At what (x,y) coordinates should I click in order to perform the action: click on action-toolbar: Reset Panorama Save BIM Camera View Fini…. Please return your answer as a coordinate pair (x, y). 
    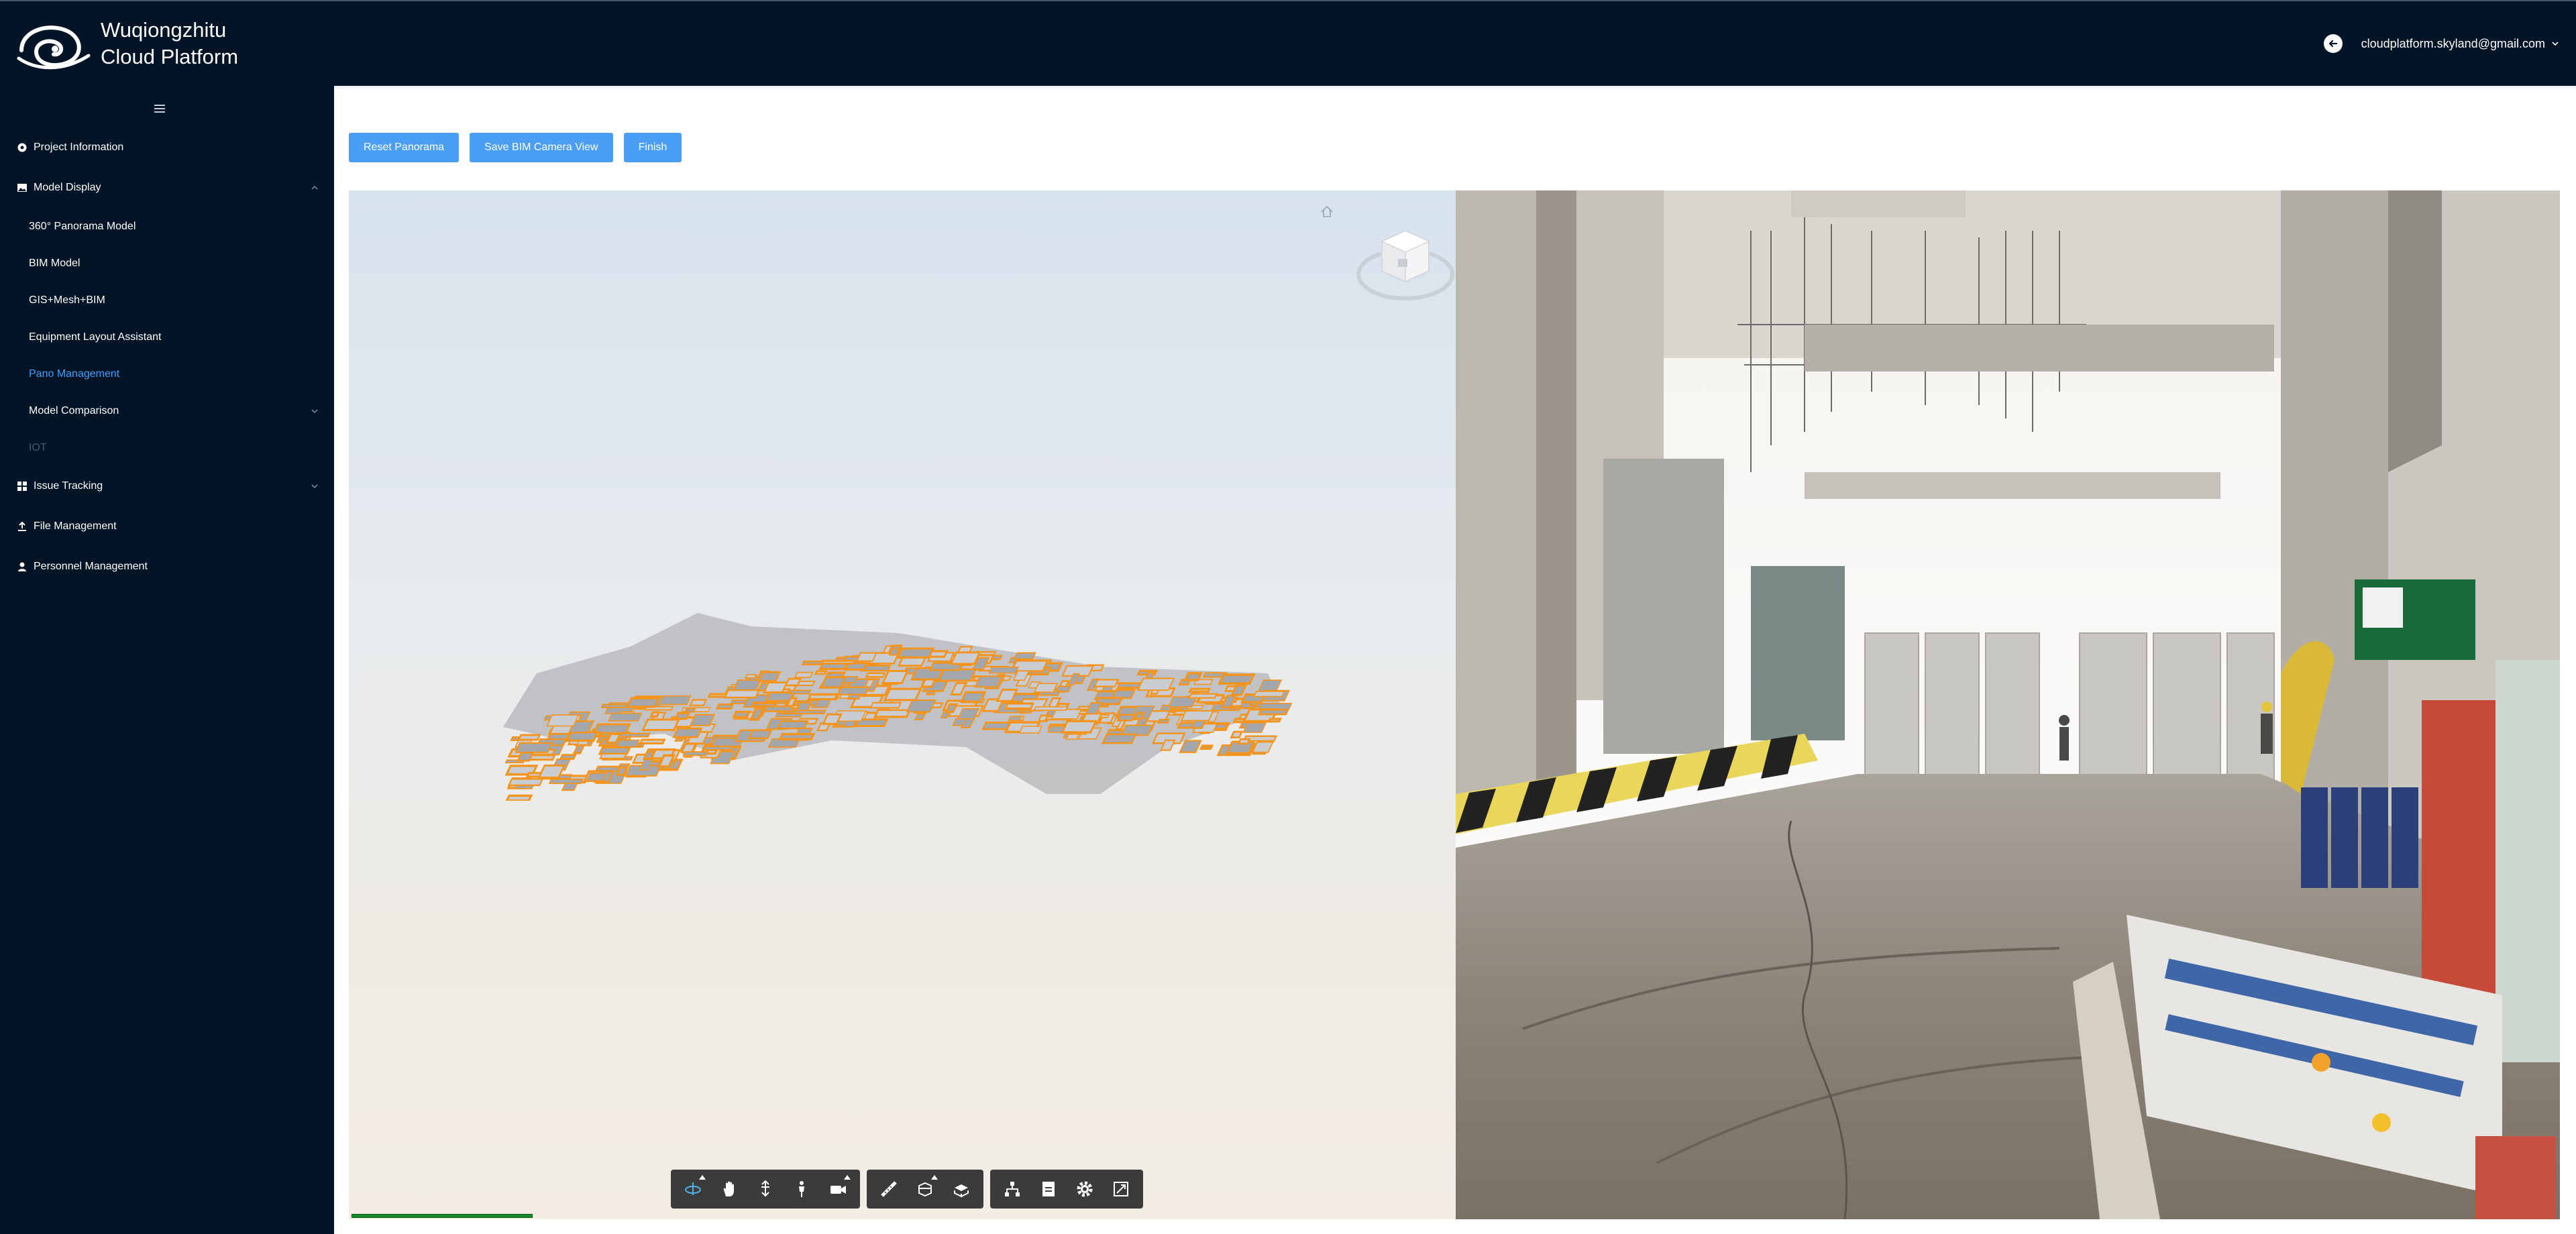
    Looking at the image, I should click on (515, 147).